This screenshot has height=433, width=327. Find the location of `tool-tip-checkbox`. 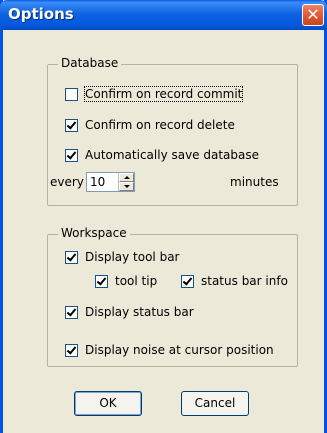

tool-tip-checkbox is located at coordinates (101, 281).